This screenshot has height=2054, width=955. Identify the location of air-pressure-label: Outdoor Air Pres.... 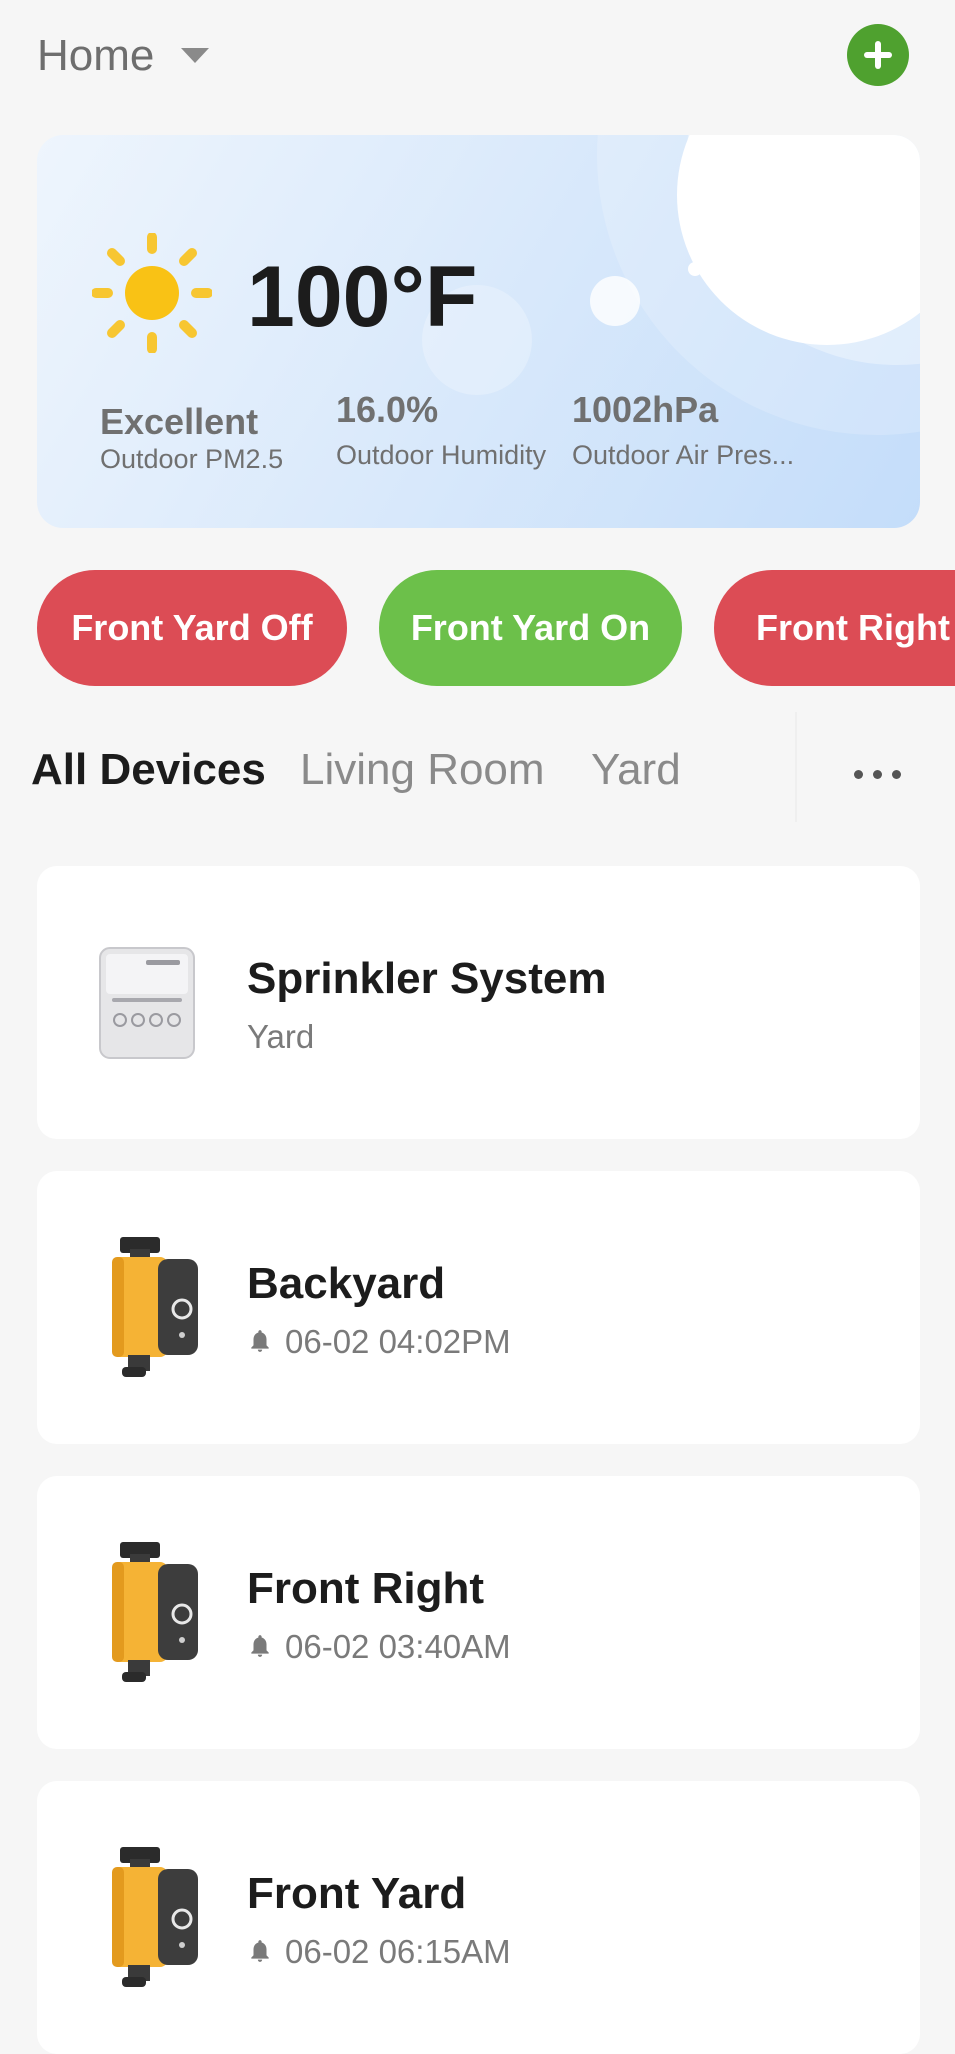
(683, 455).